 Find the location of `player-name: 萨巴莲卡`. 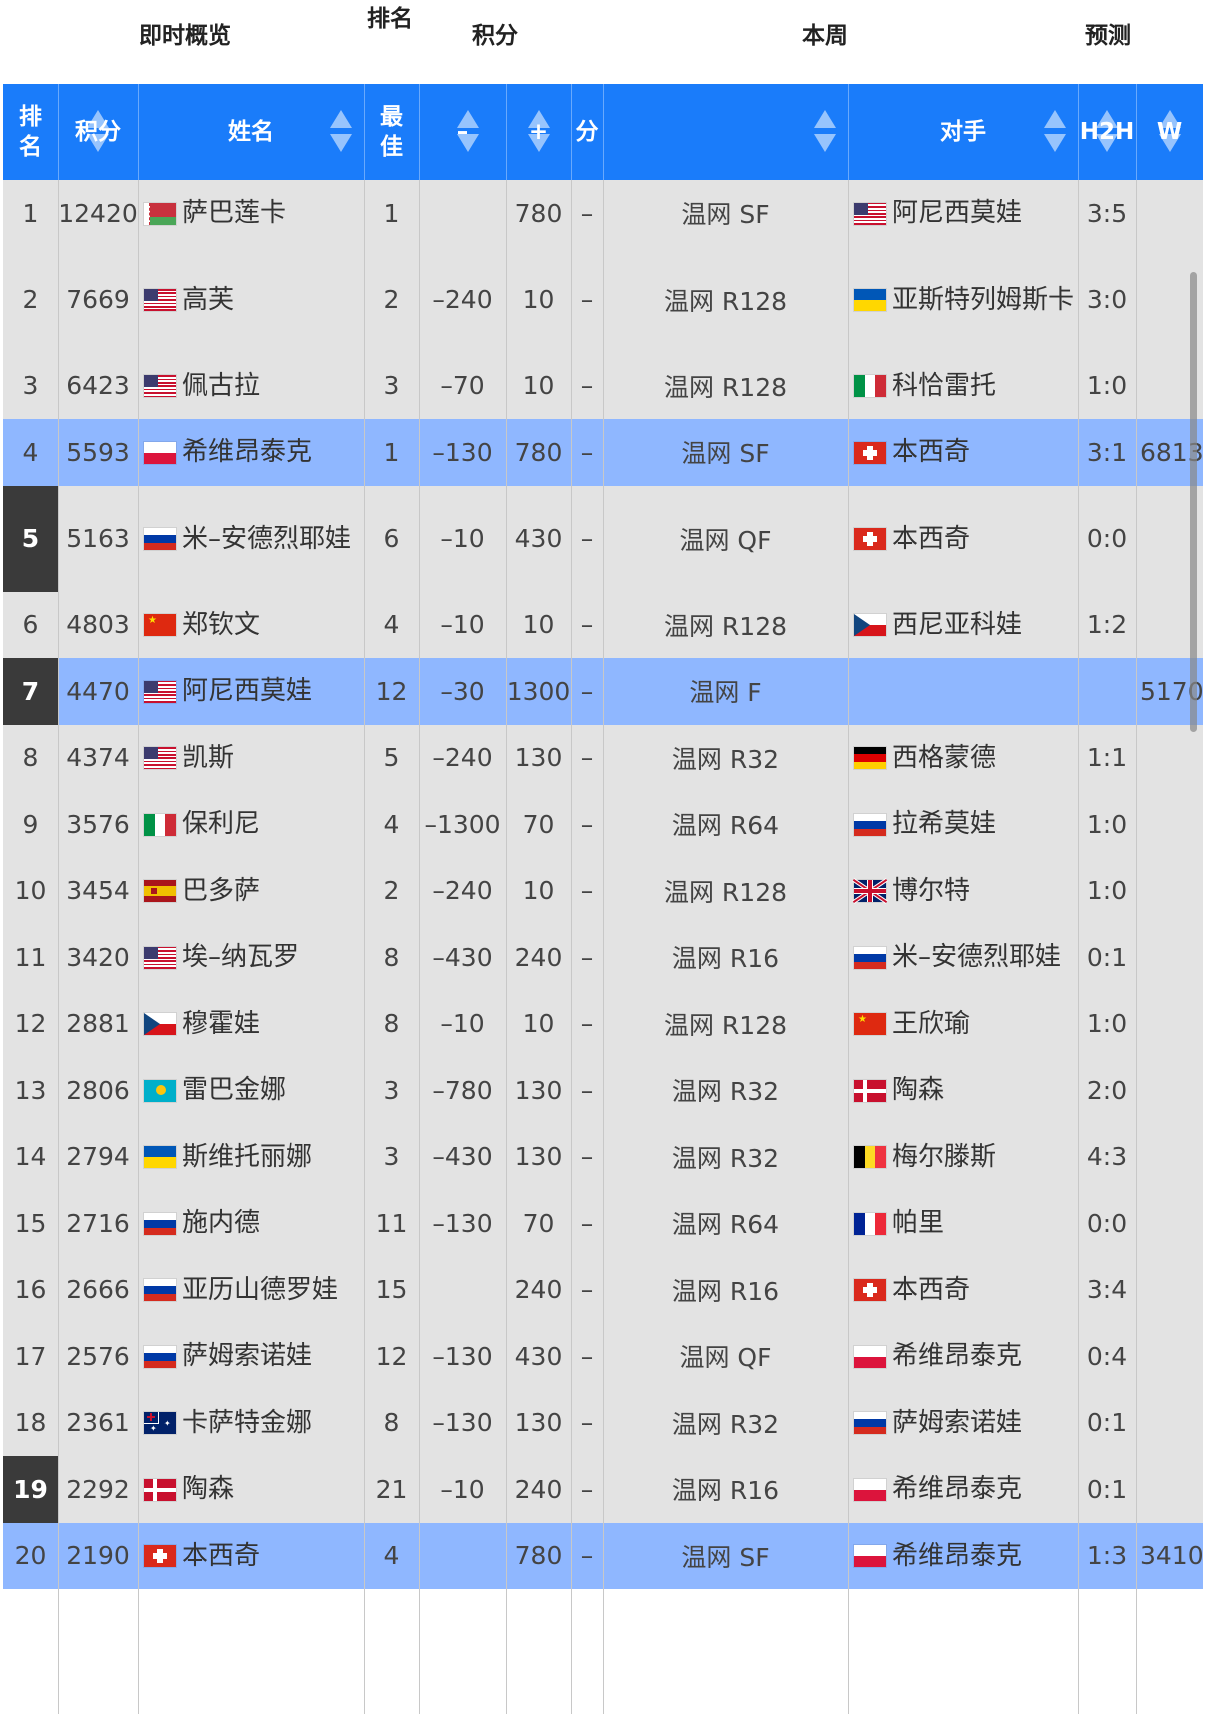

player-name: 萨巴莲卡 is located at coordinates (234, 213).